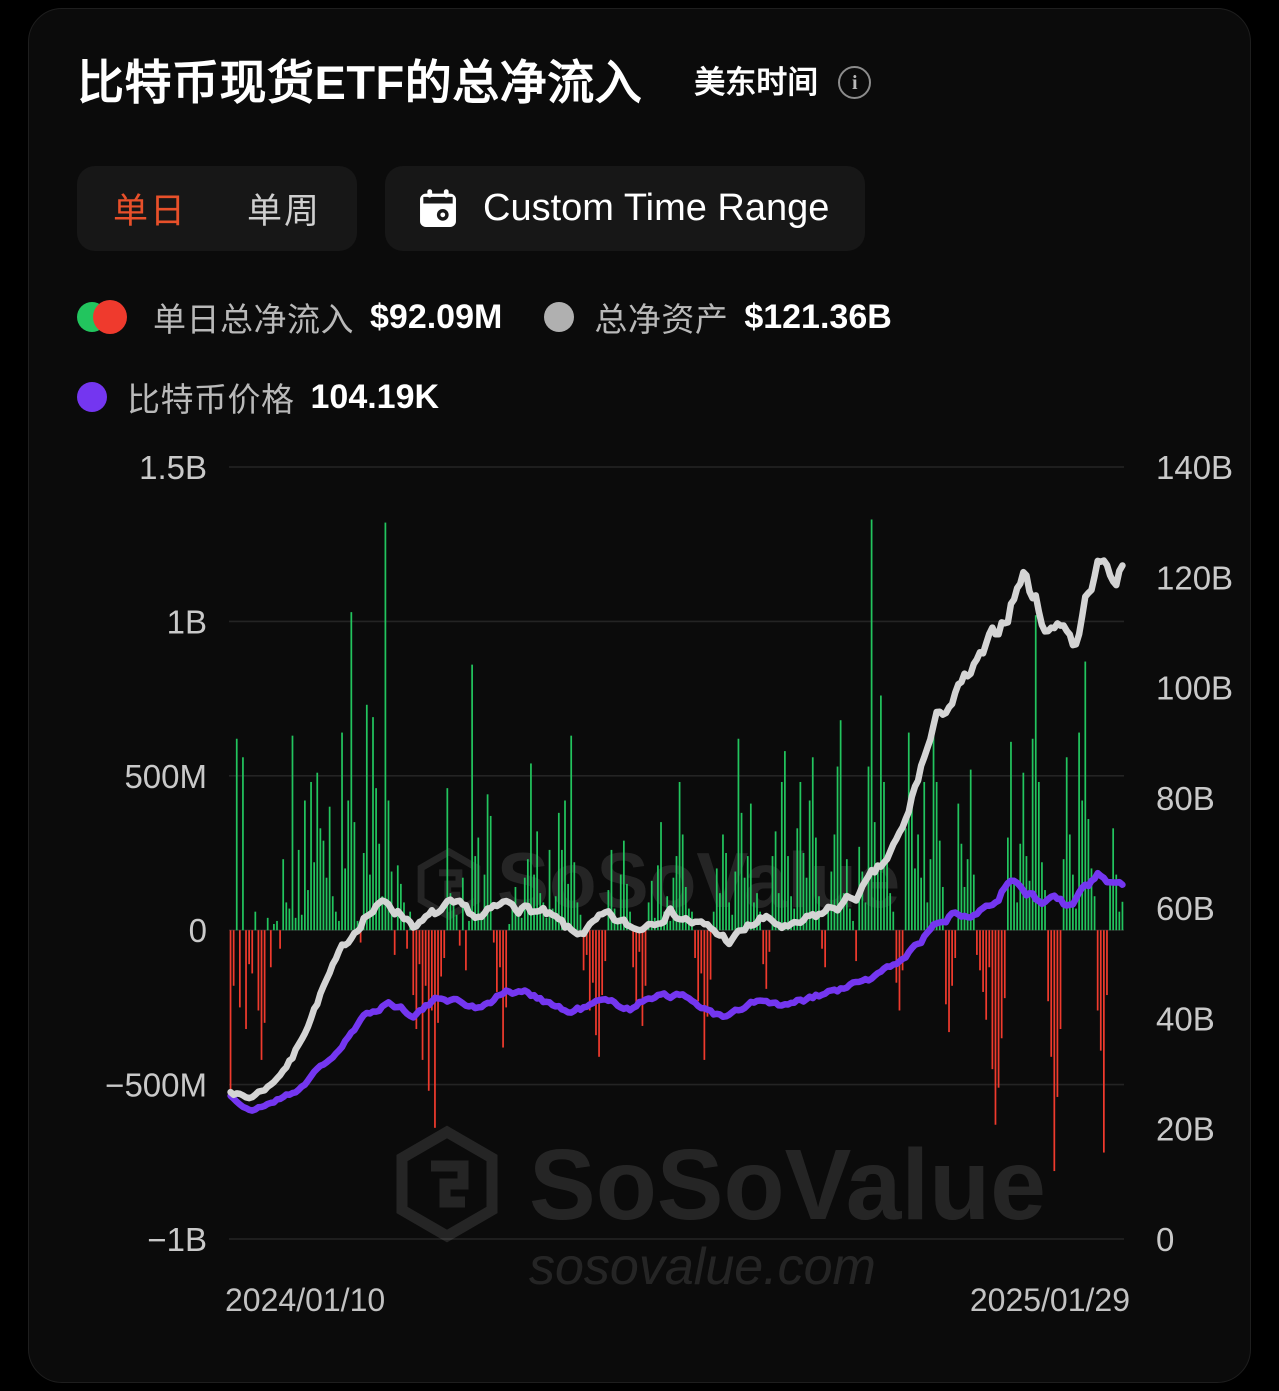 The image size is (1279, 1391). I want to click on header: 比特币现货ETF的总净流入 美东时间 i, so click(474, 82).